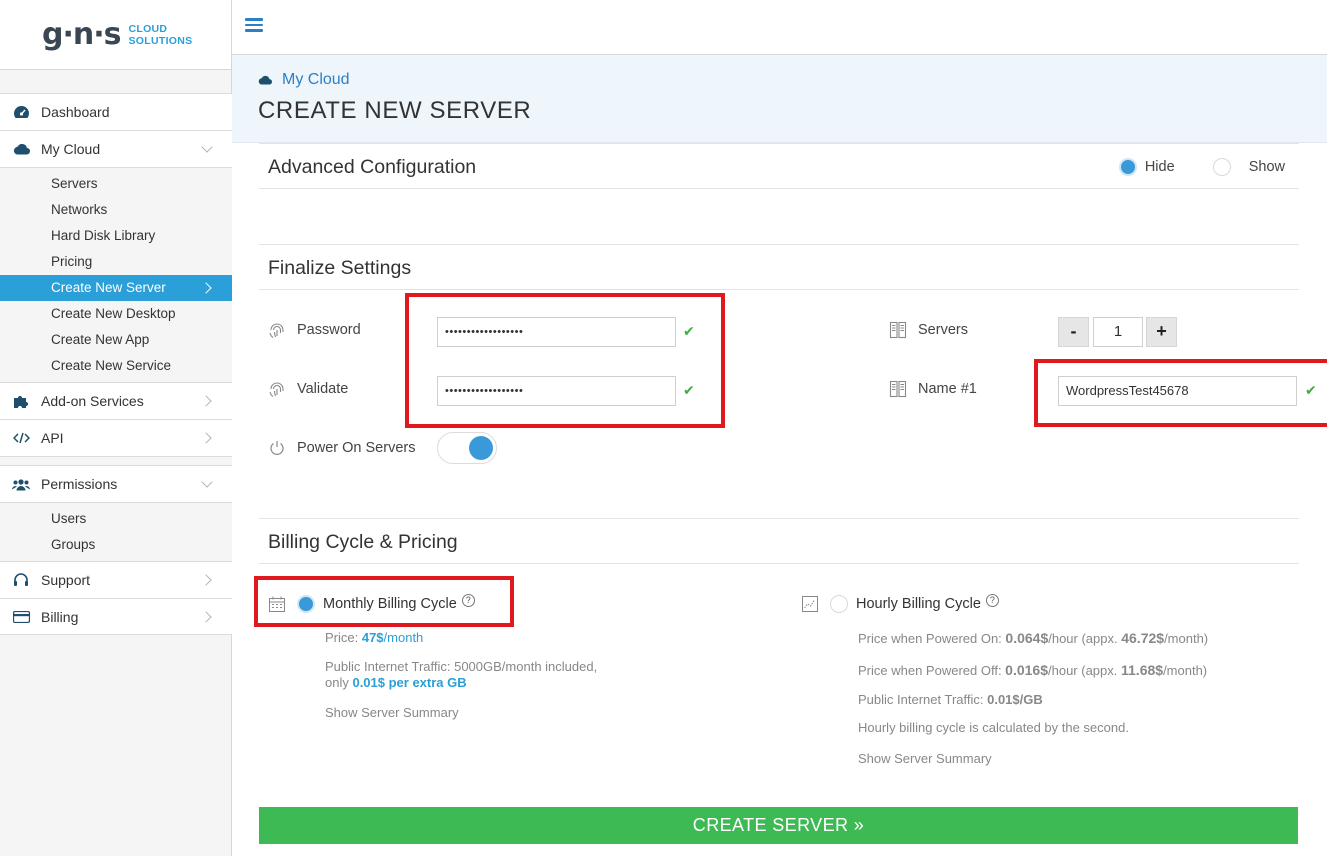 The width and height of the screenshot is (1327, 856). I want to click on monthly-show-summary-link: Show Server Summary, so click(392, 712).